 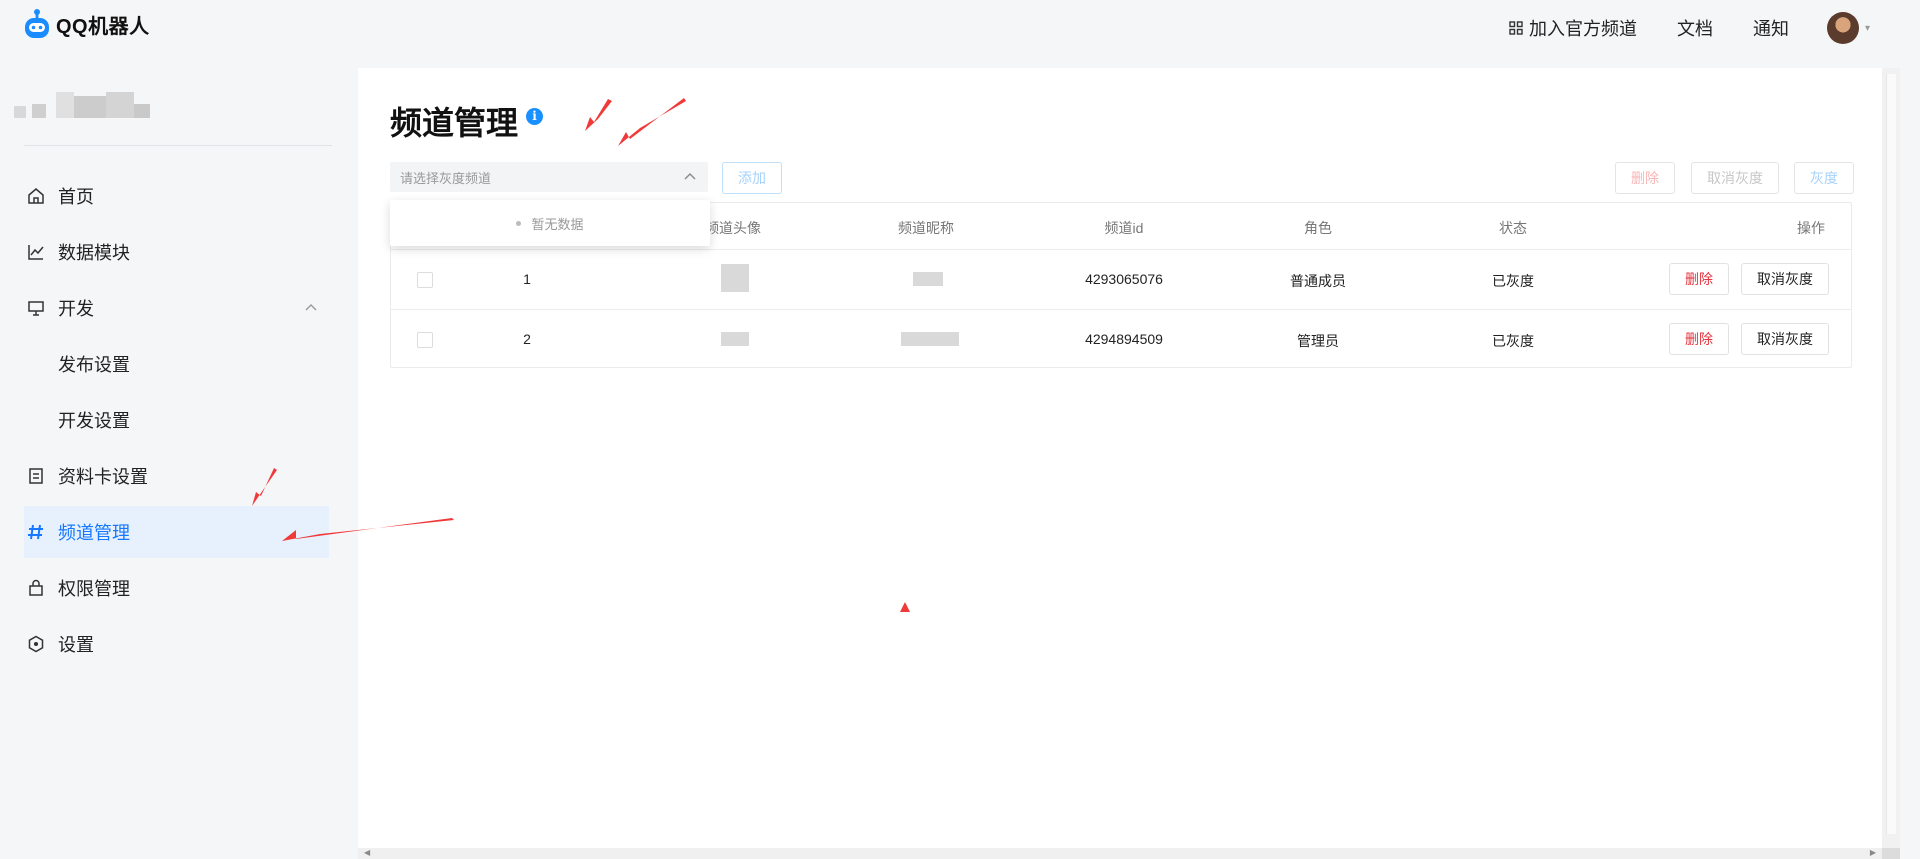 What do you see at coordinates (76, 309) in the screenshot?
I see `sidebar-item-label: 开发` at bounding box center [76, 309].